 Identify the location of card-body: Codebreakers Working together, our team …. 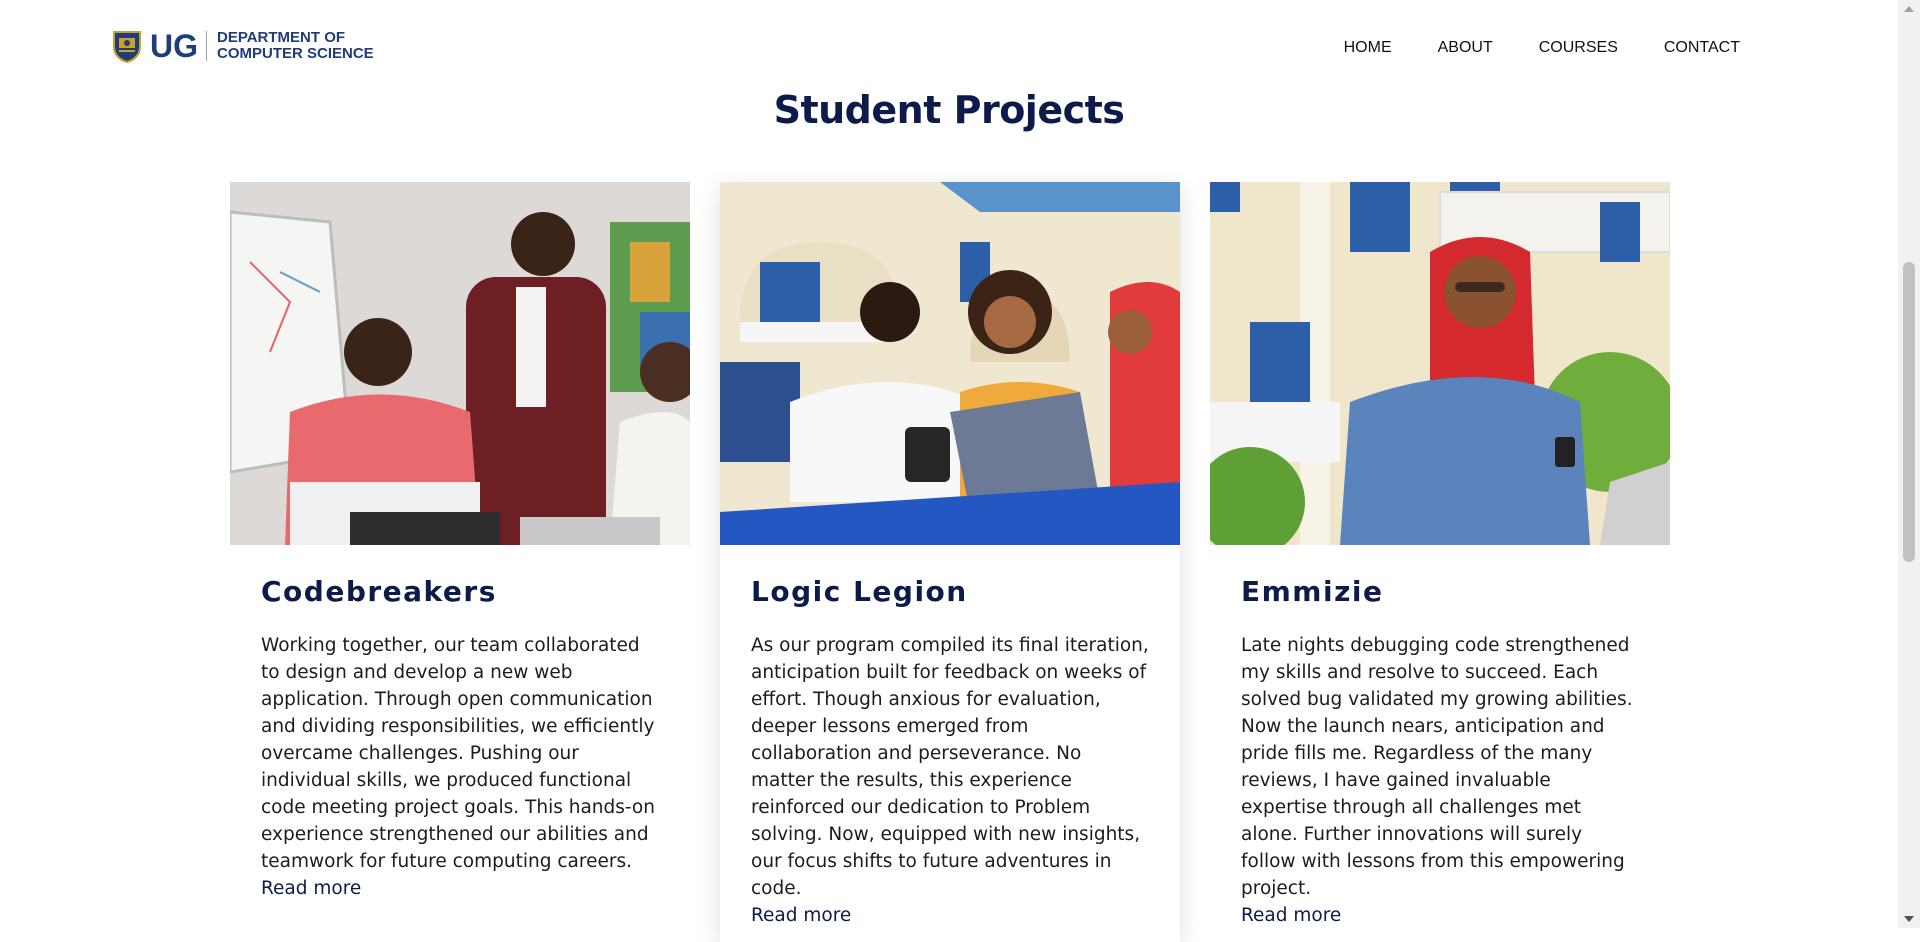
(460, 723).